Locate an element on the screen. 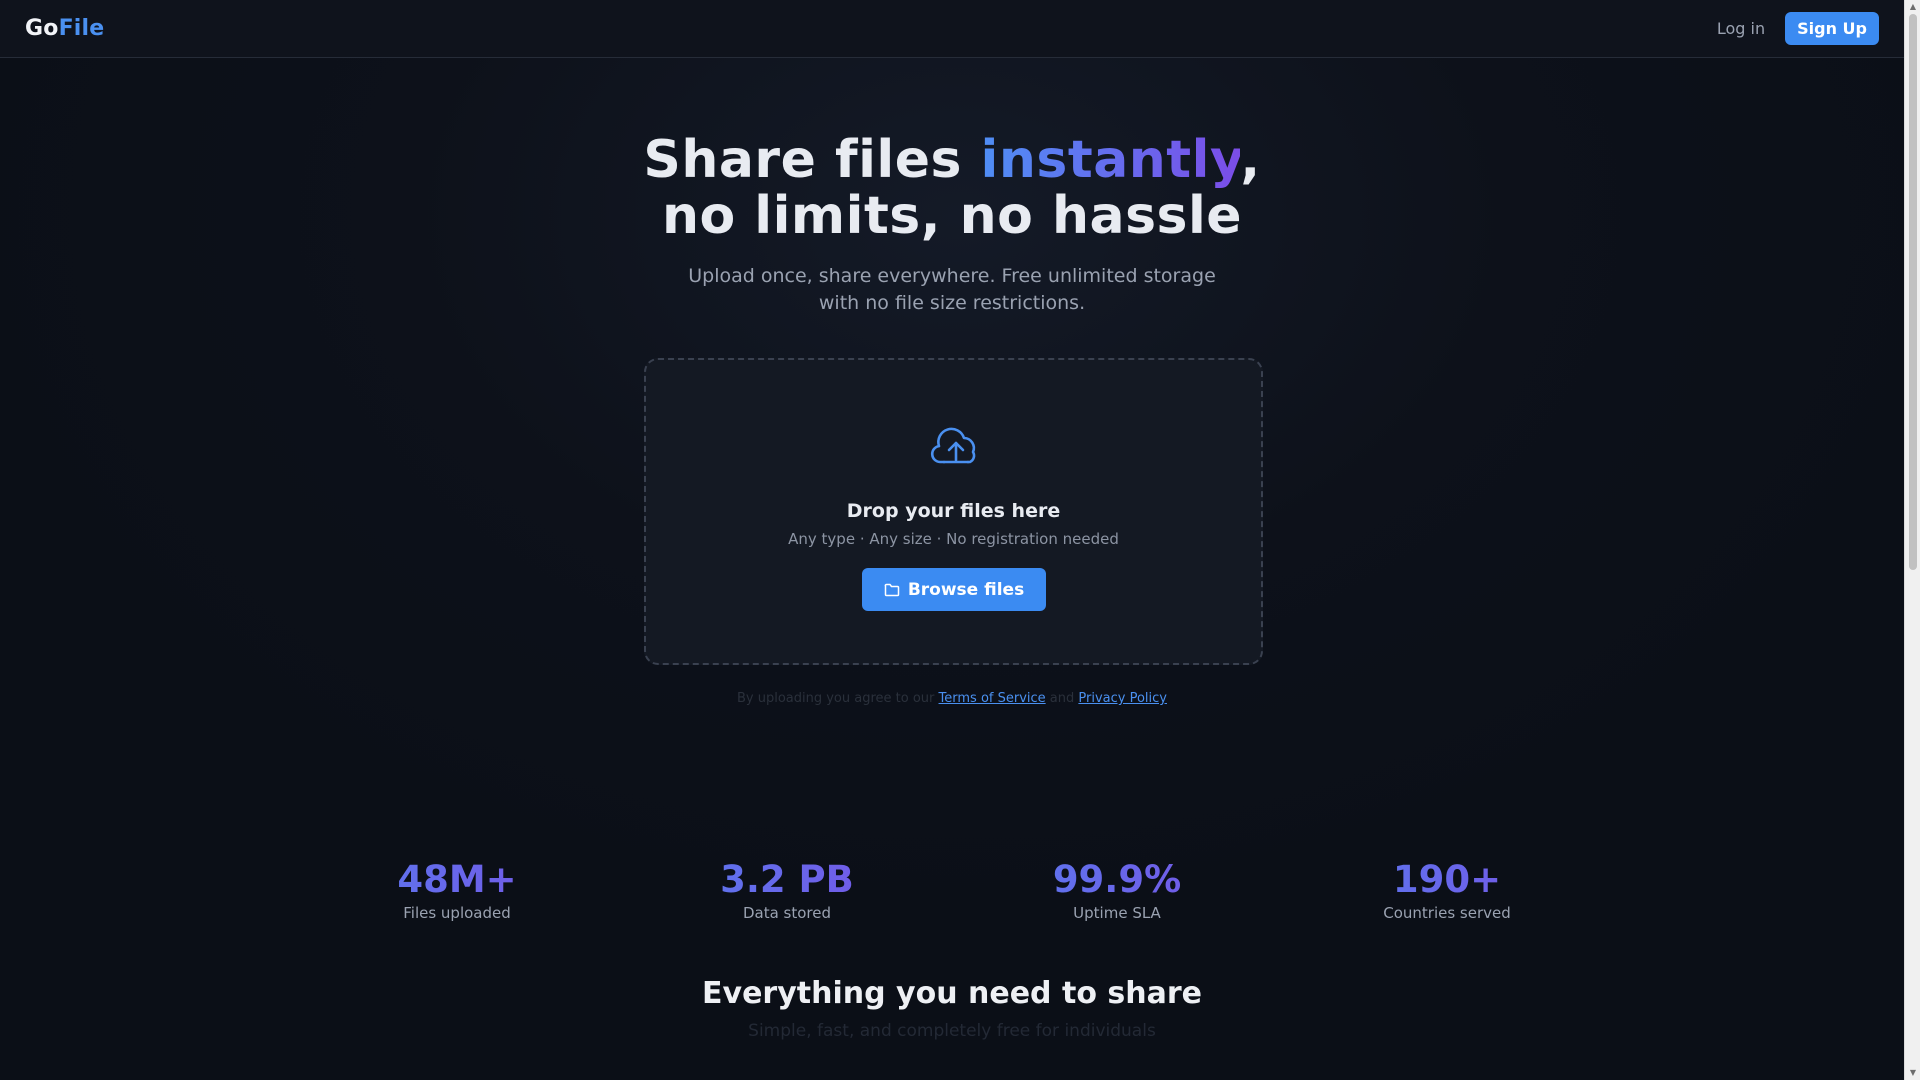  terms-middle: and is located at coordinates (1062, 698).